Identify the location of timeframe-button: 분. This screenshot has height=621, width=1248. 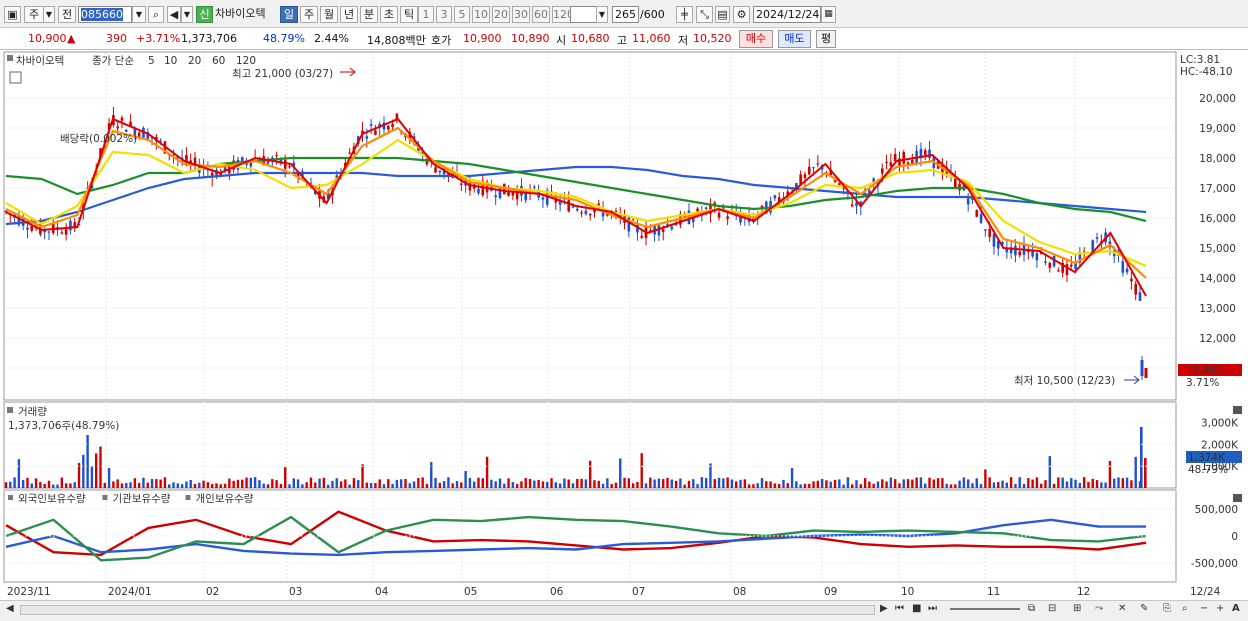
(369, 14).